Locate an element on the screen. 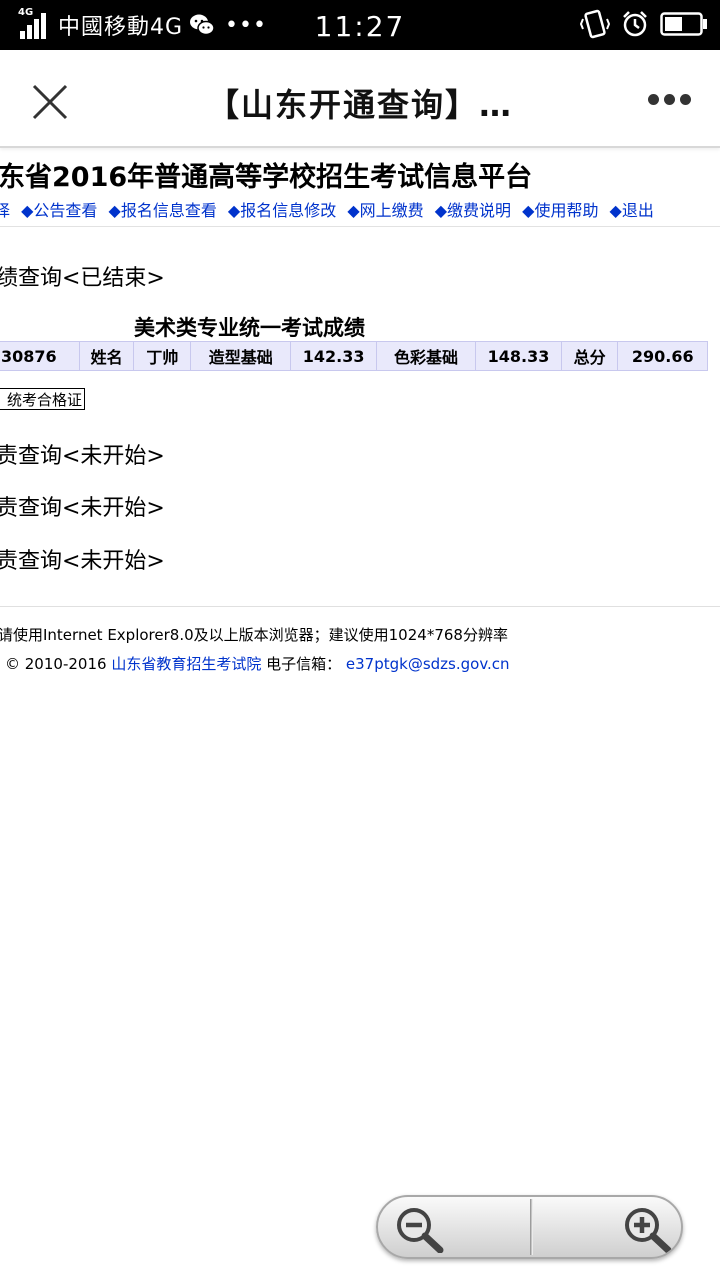  nav-item-payment-info: ◆缴费说明 is located at coordinates (473, 210).